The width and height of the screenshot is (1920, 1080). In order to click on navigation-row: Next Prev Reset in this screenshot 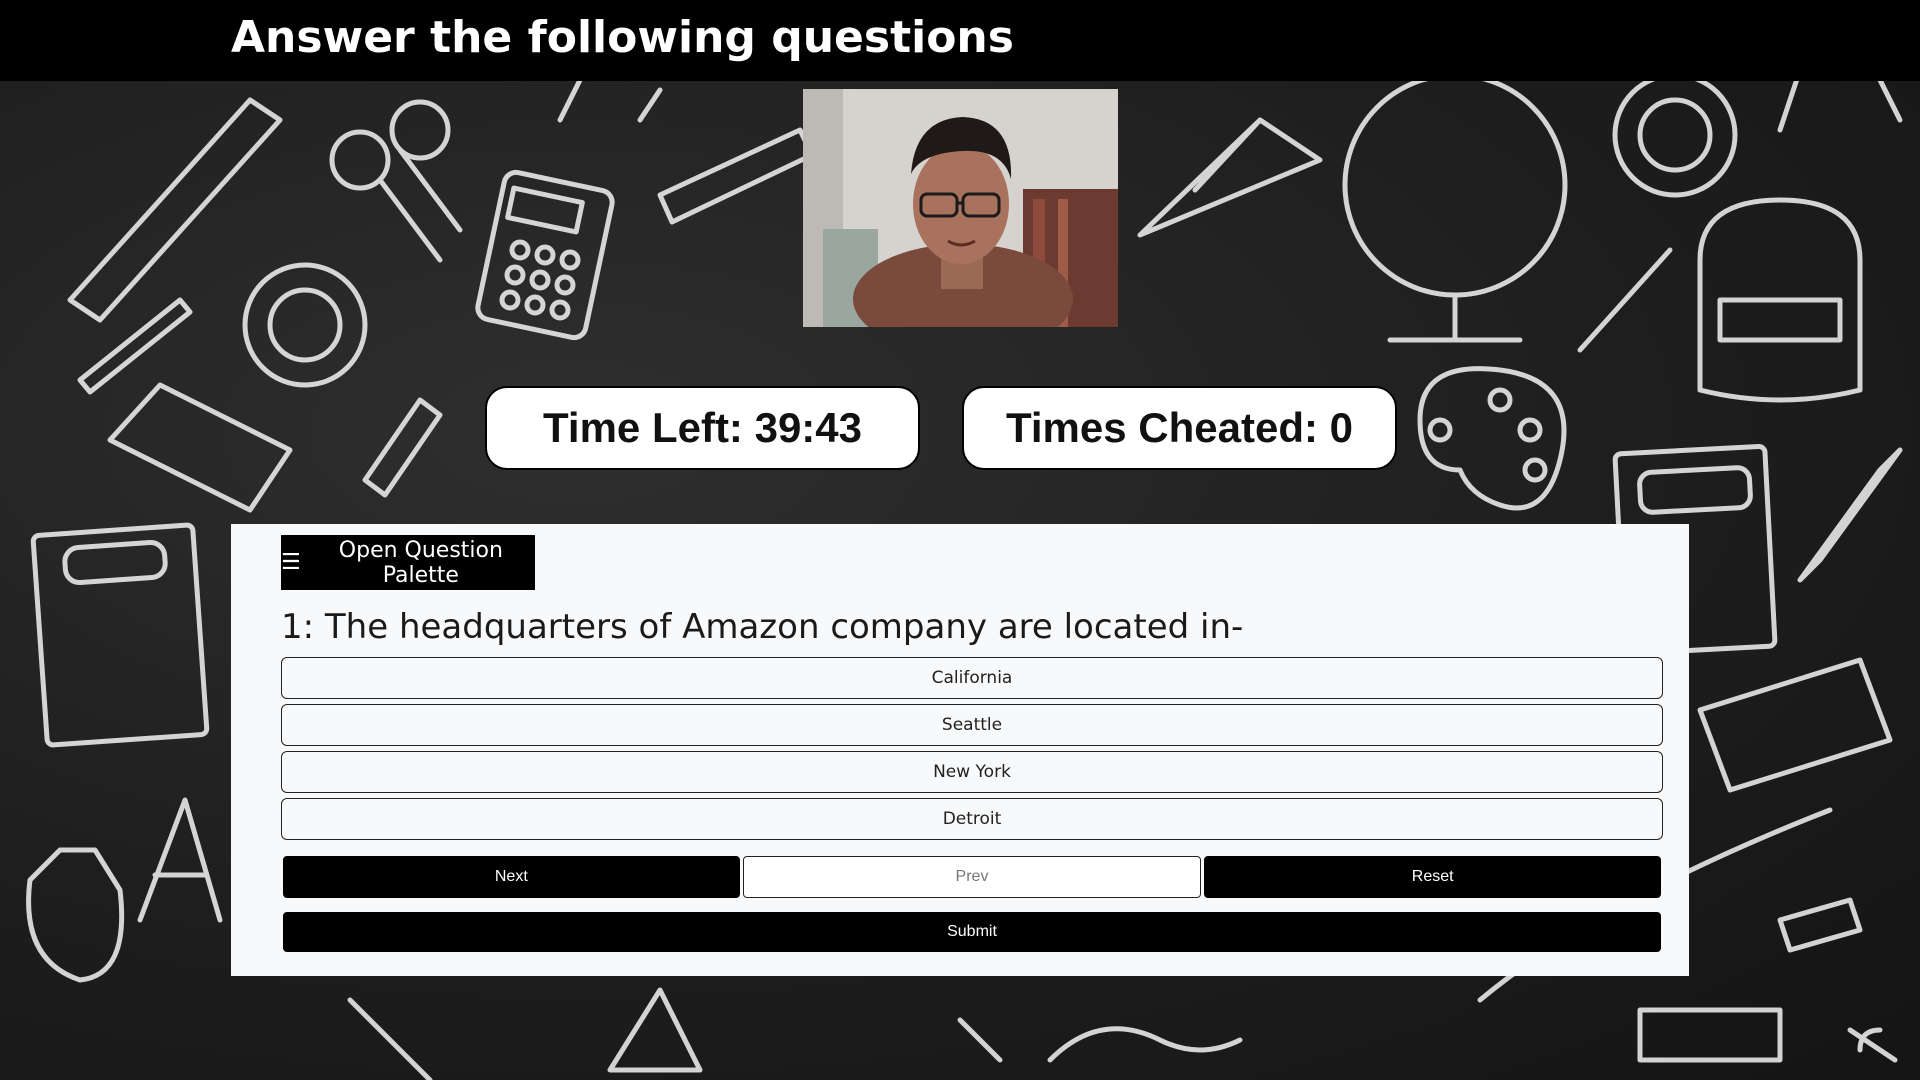, I will do `click(972, 877)`.